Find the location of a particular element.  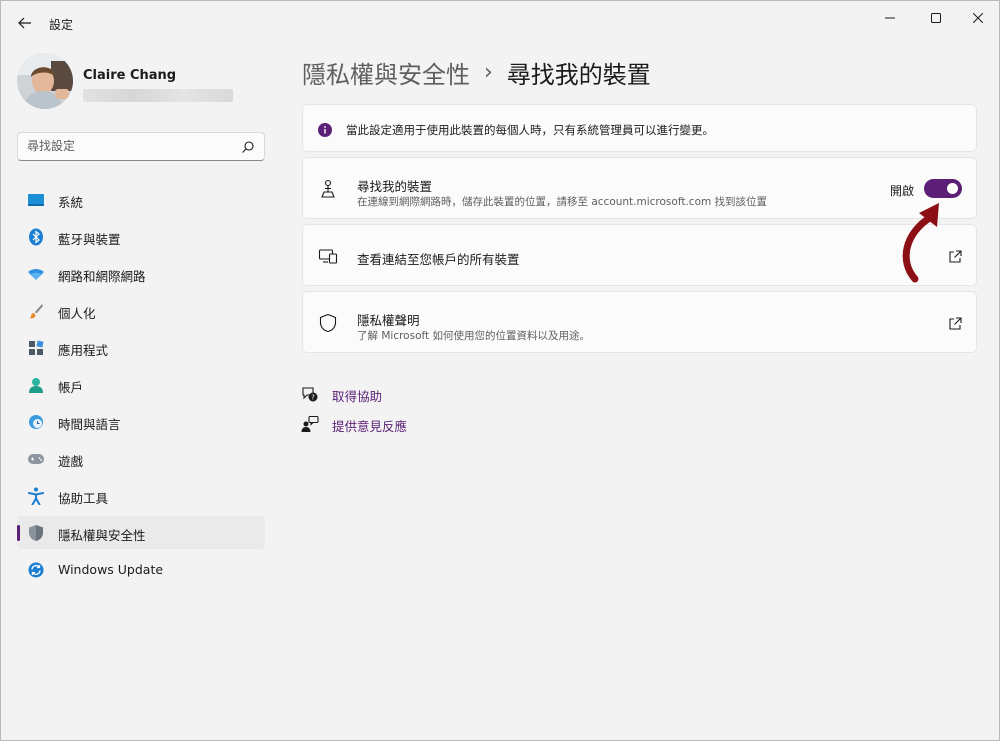

sidebar-item-network: 網路和網際網路 is located at coordinates (141, 273).